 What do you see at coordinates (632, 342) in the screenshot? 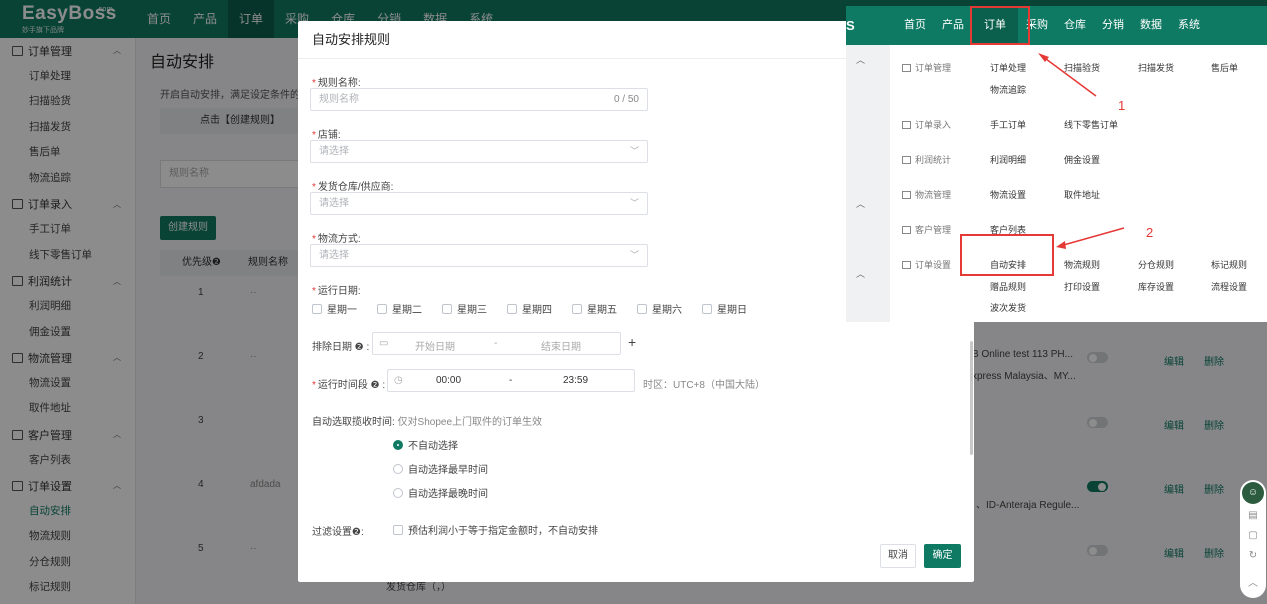
I see `add-exclude-date-button: +` at bounding box center [632, 342].